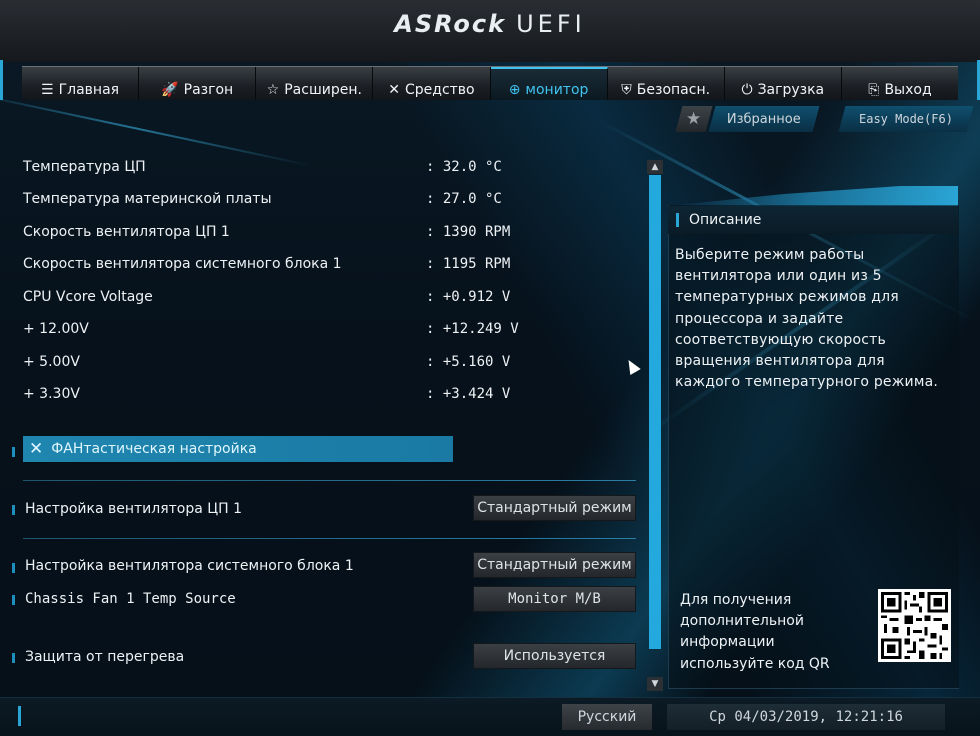 This screenshot has height=736, width=980. Describe the element at coordinates (791, 90) in the screenshot. I see `tab-label: Загрузка` at that location.